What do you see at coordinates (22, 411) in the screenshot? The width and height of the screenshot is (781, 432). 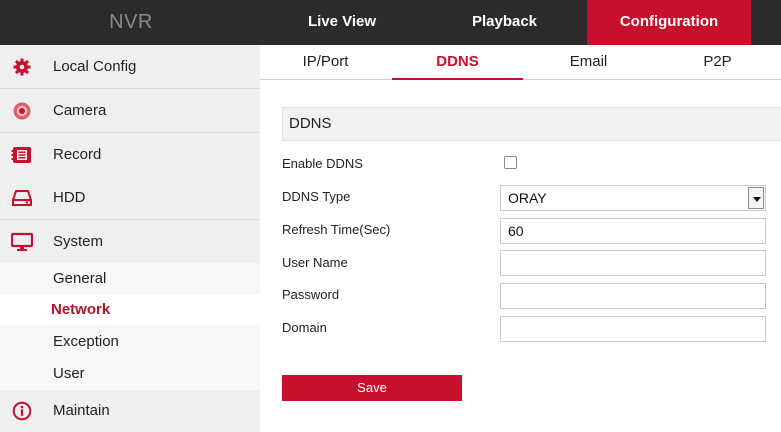 I see `info-icon` at bounding box center [22, 411].